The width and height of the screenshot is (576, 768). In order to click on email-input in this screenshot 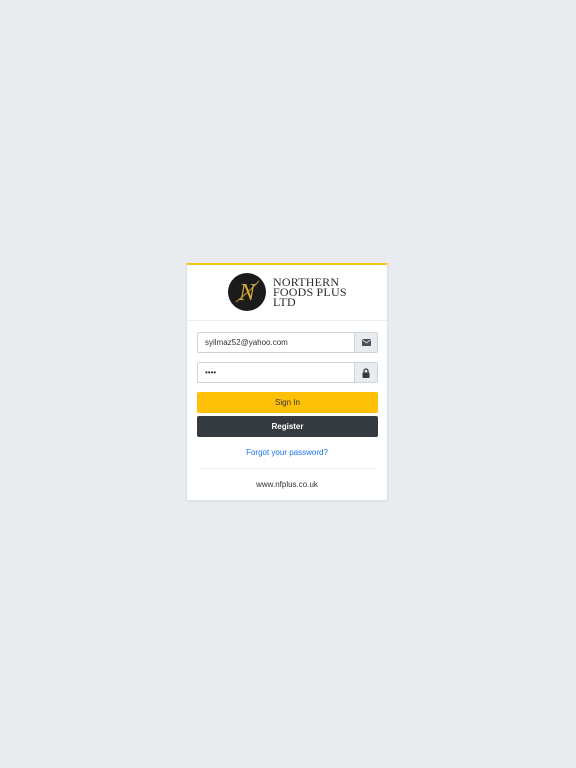, I will do `click(276, 342)`.